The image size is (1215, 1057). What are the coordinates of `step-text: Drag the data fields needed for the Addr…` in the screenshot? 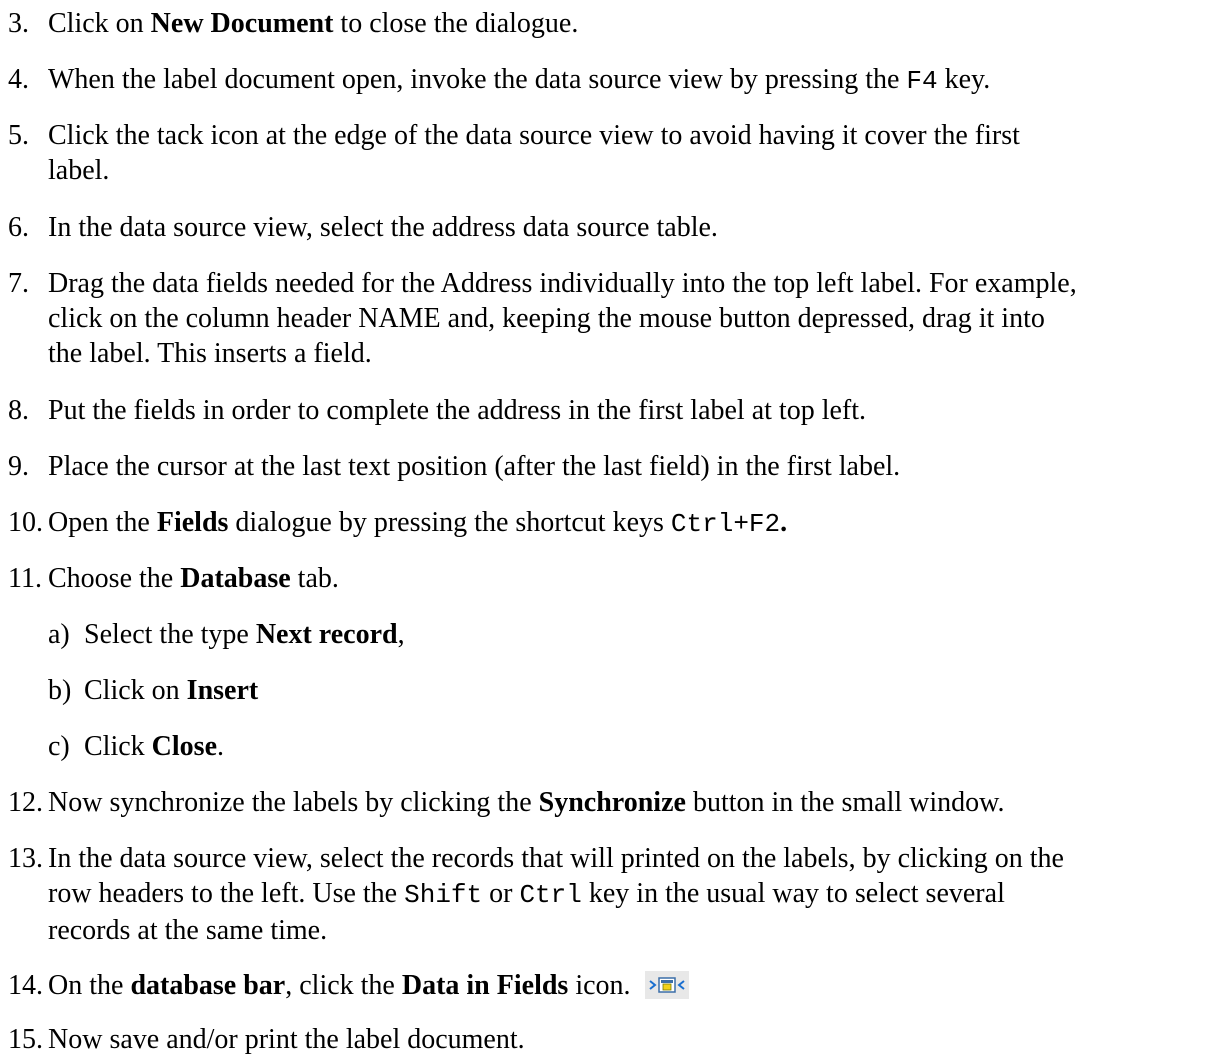 It's located at (562, 318).